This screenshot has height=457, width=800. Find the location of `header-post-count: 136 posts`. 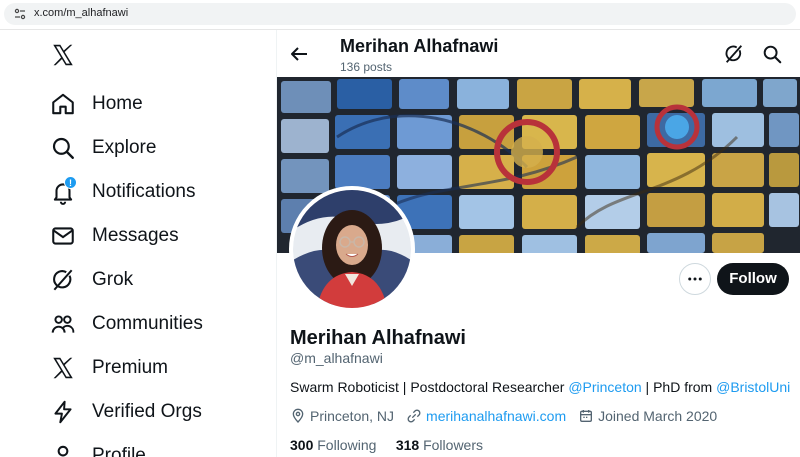

header-post-count: 136 posts is located at coordinates (366, 67).